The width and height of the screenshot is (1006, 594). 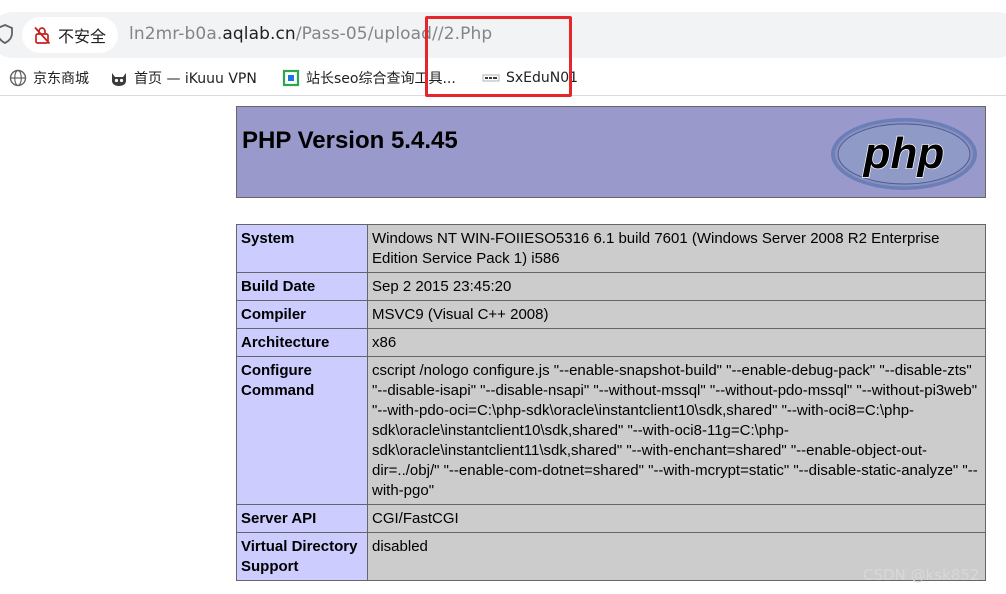 I want to click on shield-icon, so click(x=7, y=34).